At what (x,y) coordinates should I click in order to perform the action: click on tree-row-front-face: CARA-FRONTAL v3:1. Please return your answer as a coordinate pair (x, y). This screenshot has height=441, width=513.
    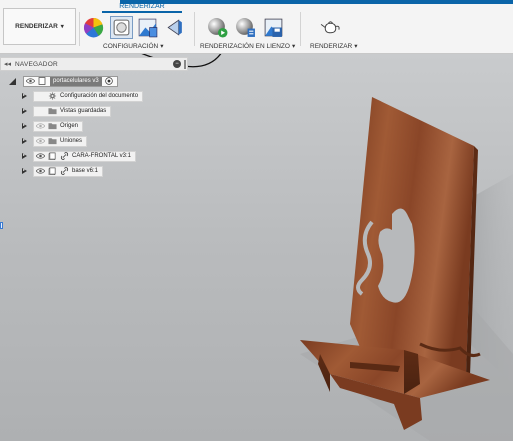
    Looking at the image, I should click on (78, 156).